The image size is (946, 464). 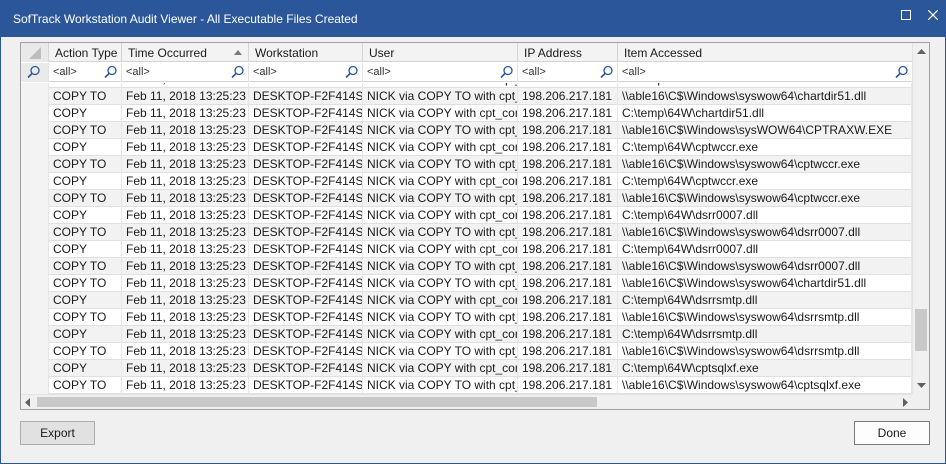 I want to click on filter-ip-address: <all>, so click(x=568, y=72).